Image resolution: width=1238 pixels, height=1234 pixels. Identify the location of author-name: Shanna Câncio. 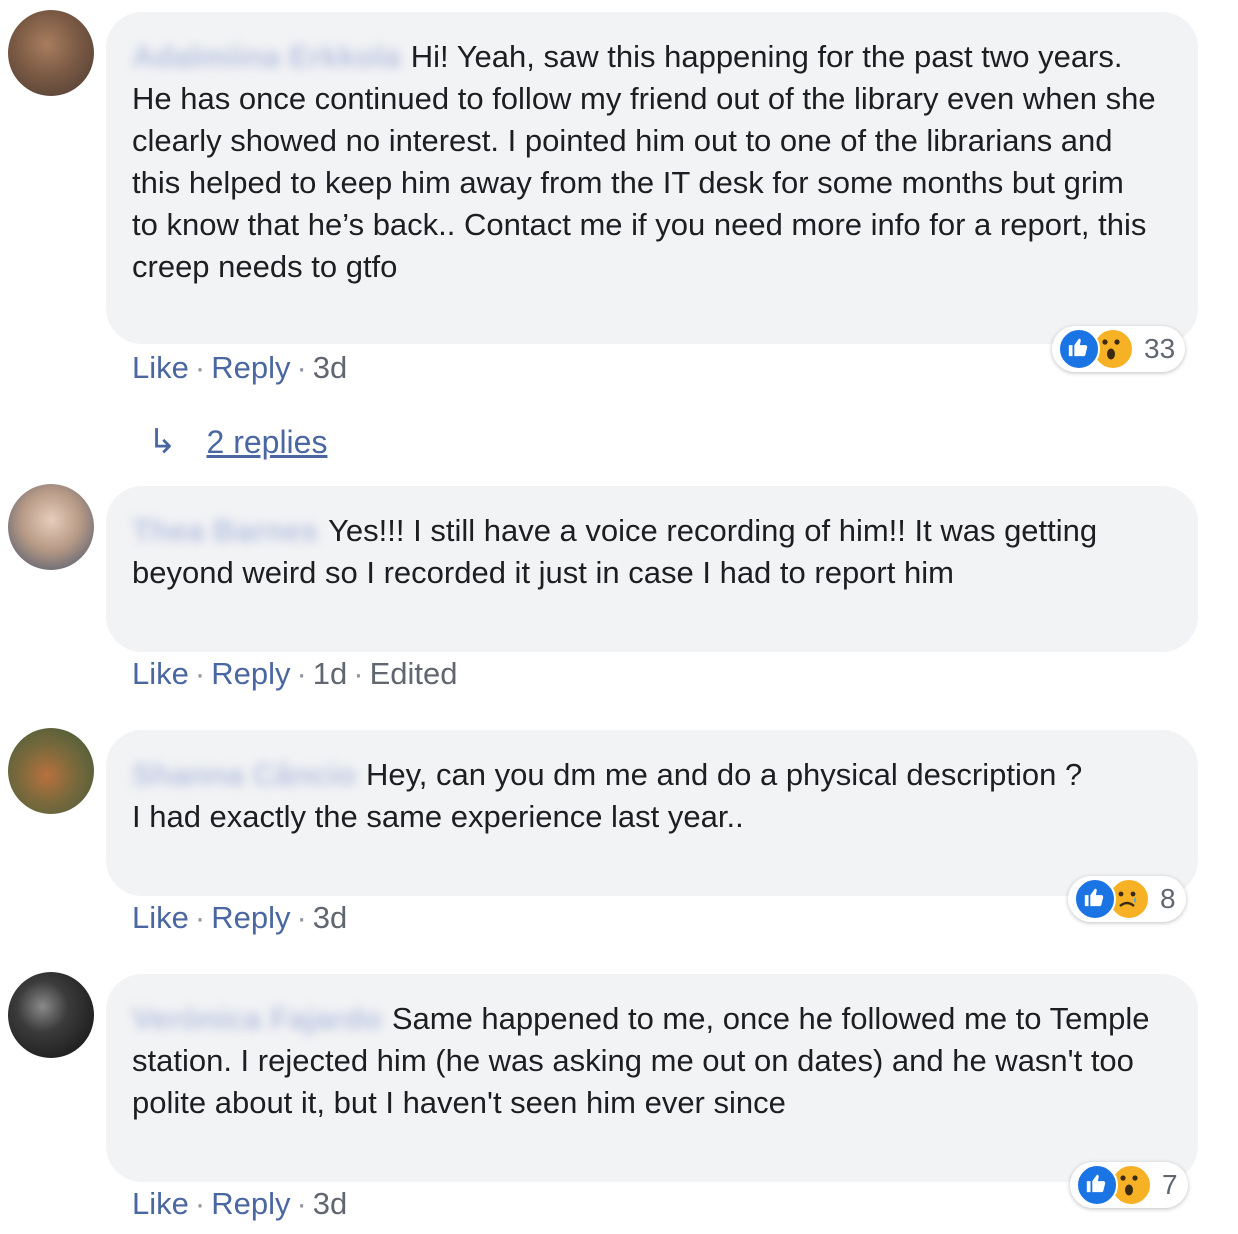
(244, 774).